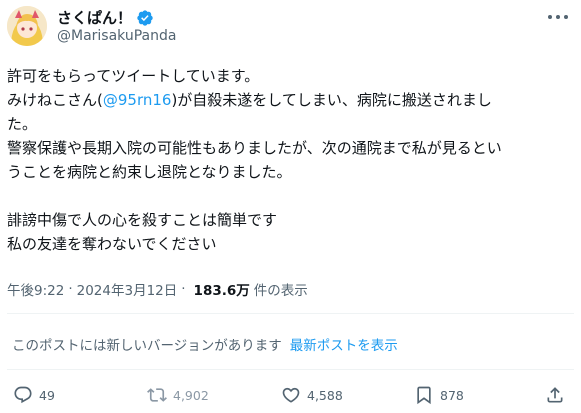 The image size is (581, 413). What do you see at coordinates (452, 395) in the screenshot?
I see `bookmark-count: 878` at bounding box center [452, 395].